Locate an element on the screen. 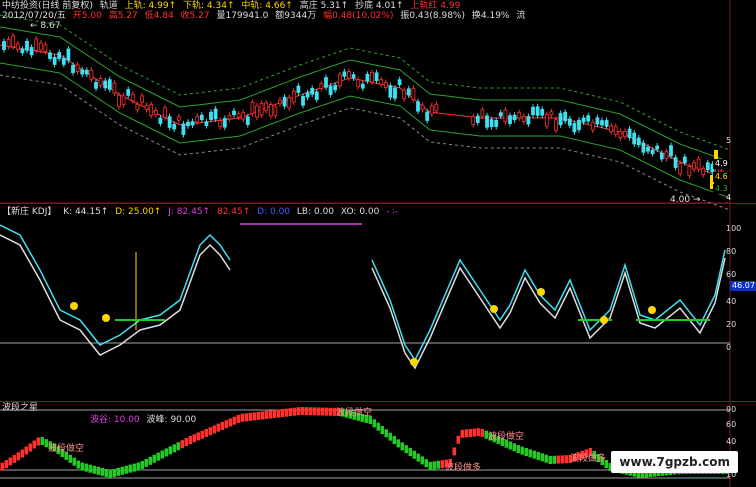  change-label: 幅0.48(10.02%) is located at coordinates (358, 16).